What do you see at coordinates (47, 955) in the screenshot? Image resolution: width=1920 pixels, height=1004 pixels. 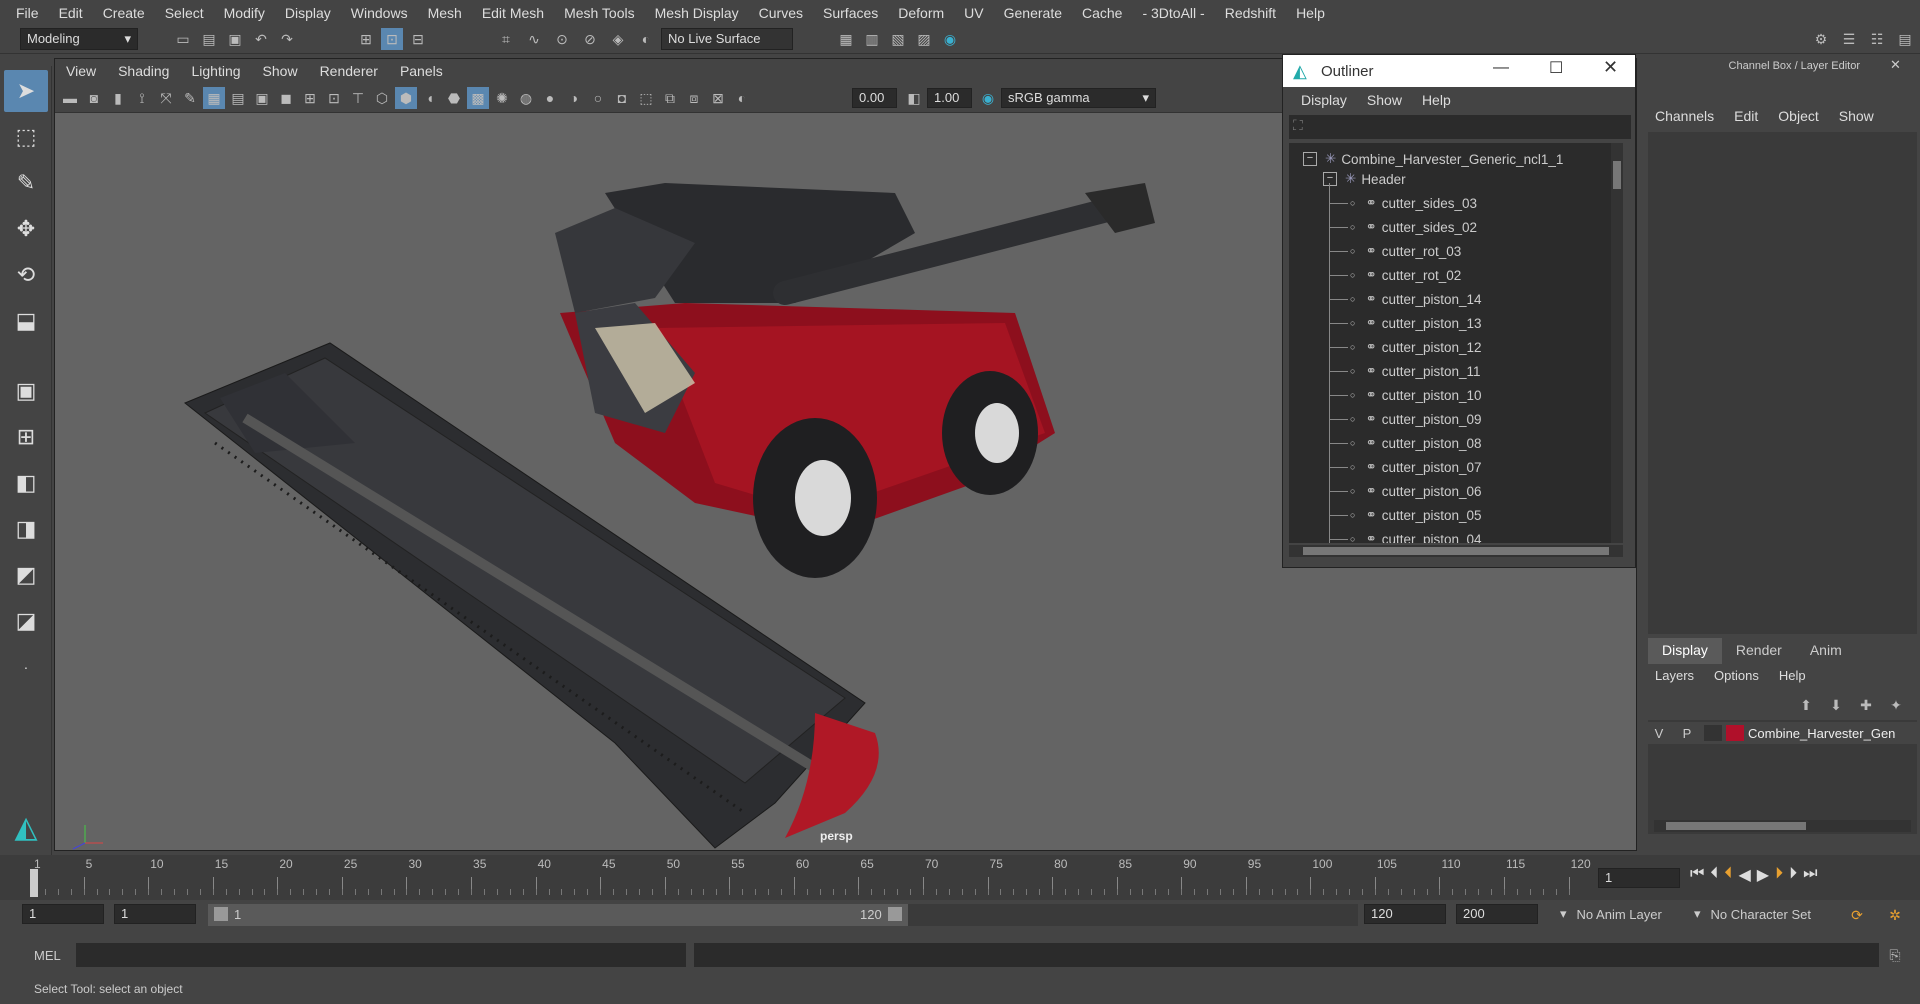 I see `mel-label: MEL` at bounding box center [47, 955].